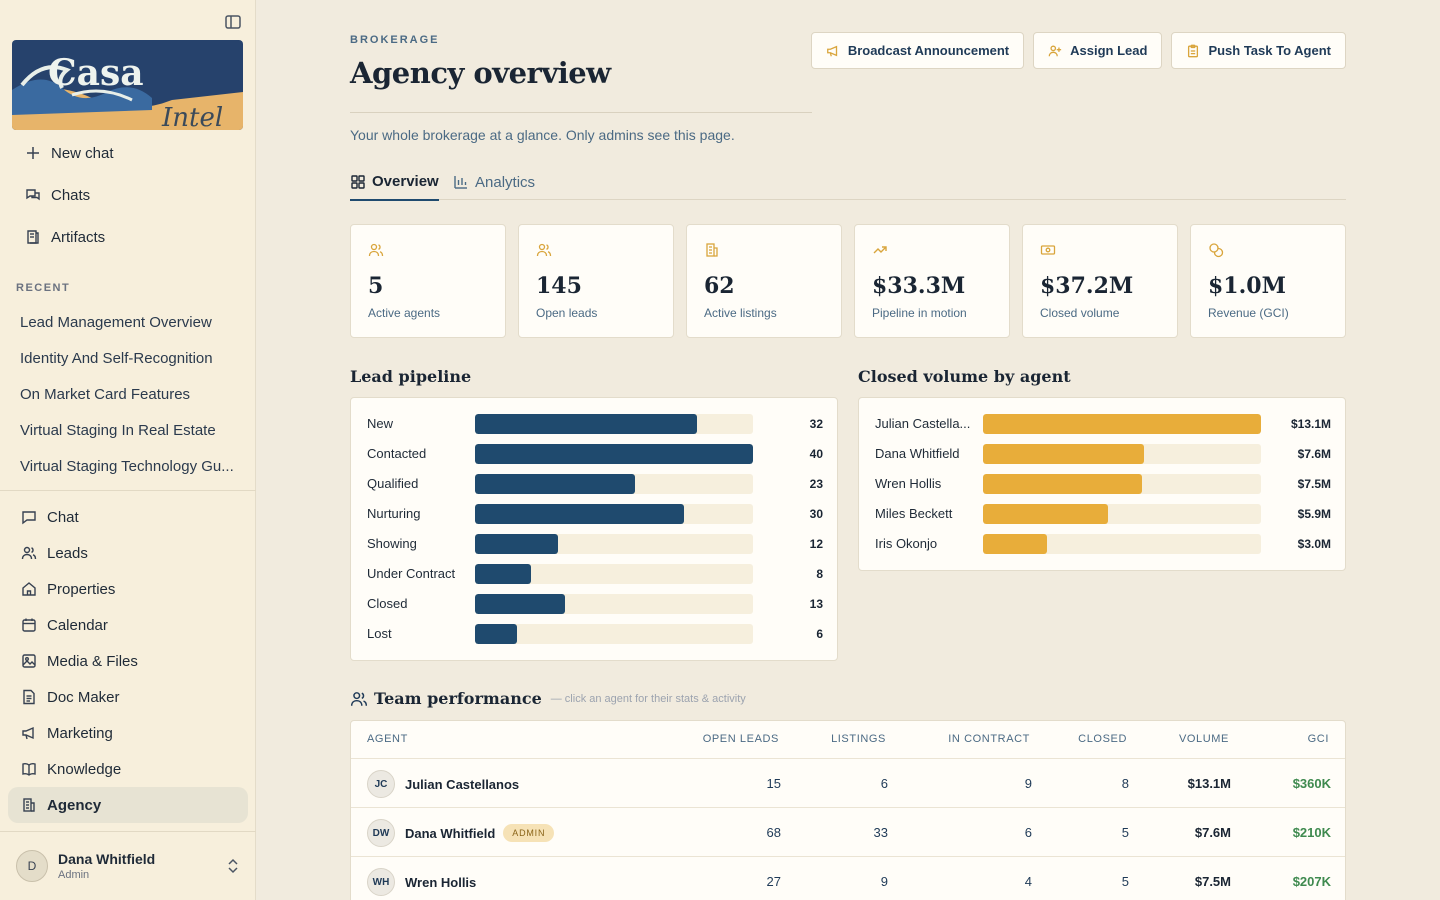 Image resolution: width=1440 pixels, height=900 pixels. Describe the element at coordinates (1258, 50) in the screenshot. I see `push-task-button: Push Task To Agent` at that location.